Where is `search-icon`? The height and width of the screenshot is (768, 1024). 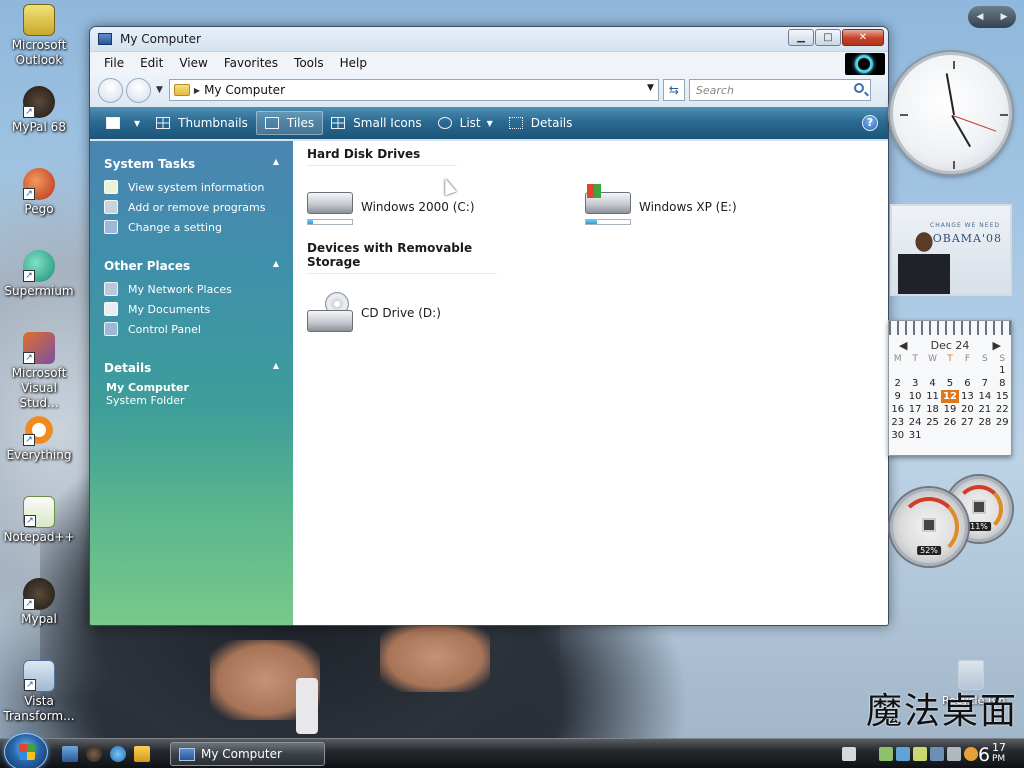 search-icon is located at coordinates (858, 88).